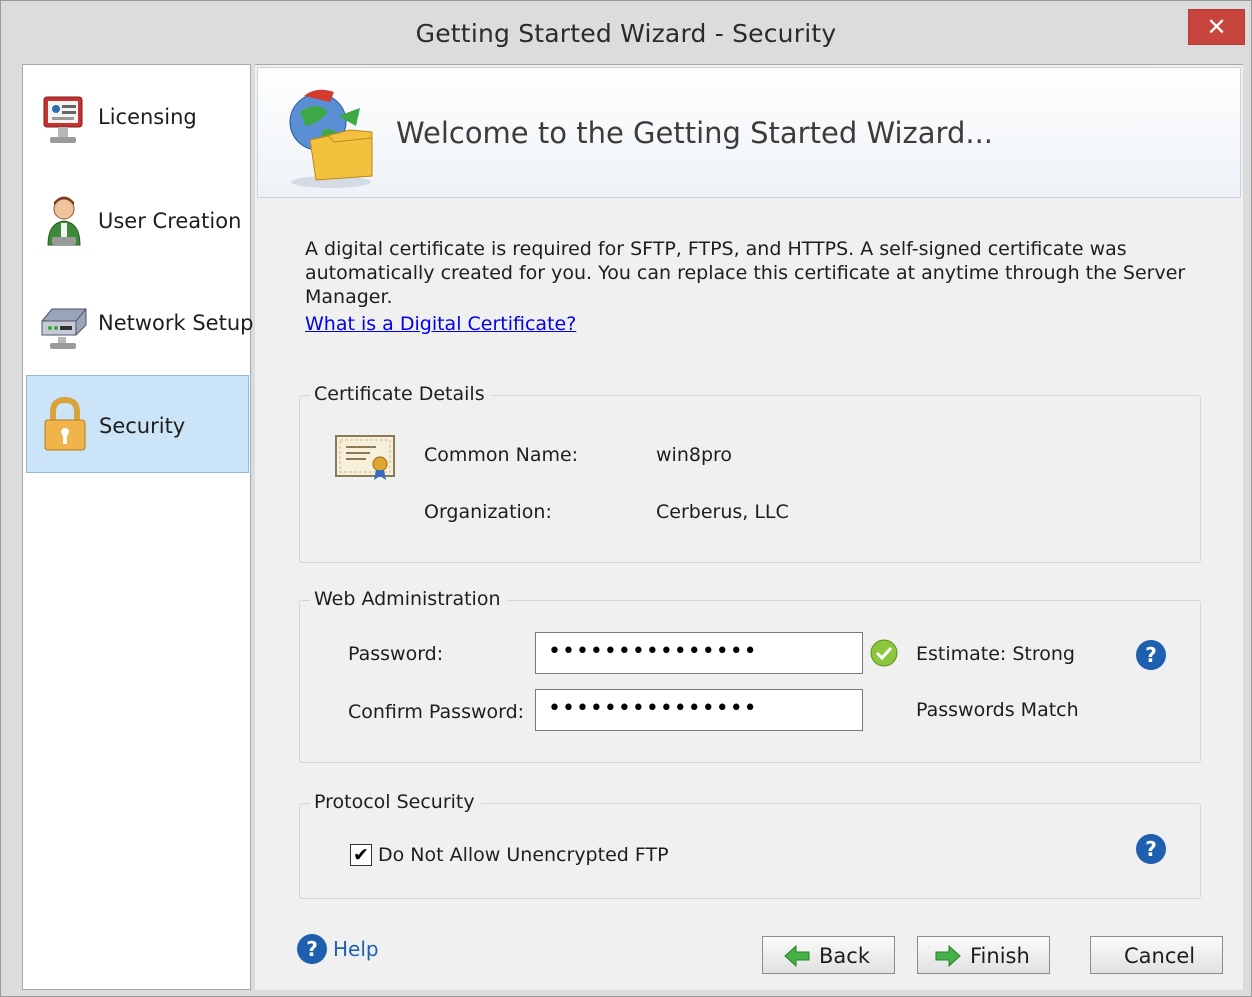 This screenshot has height=997, width=1252. Describe the element at coordinates (331, 138) in the screenshot. I see `globe-folder-icon` at that location.